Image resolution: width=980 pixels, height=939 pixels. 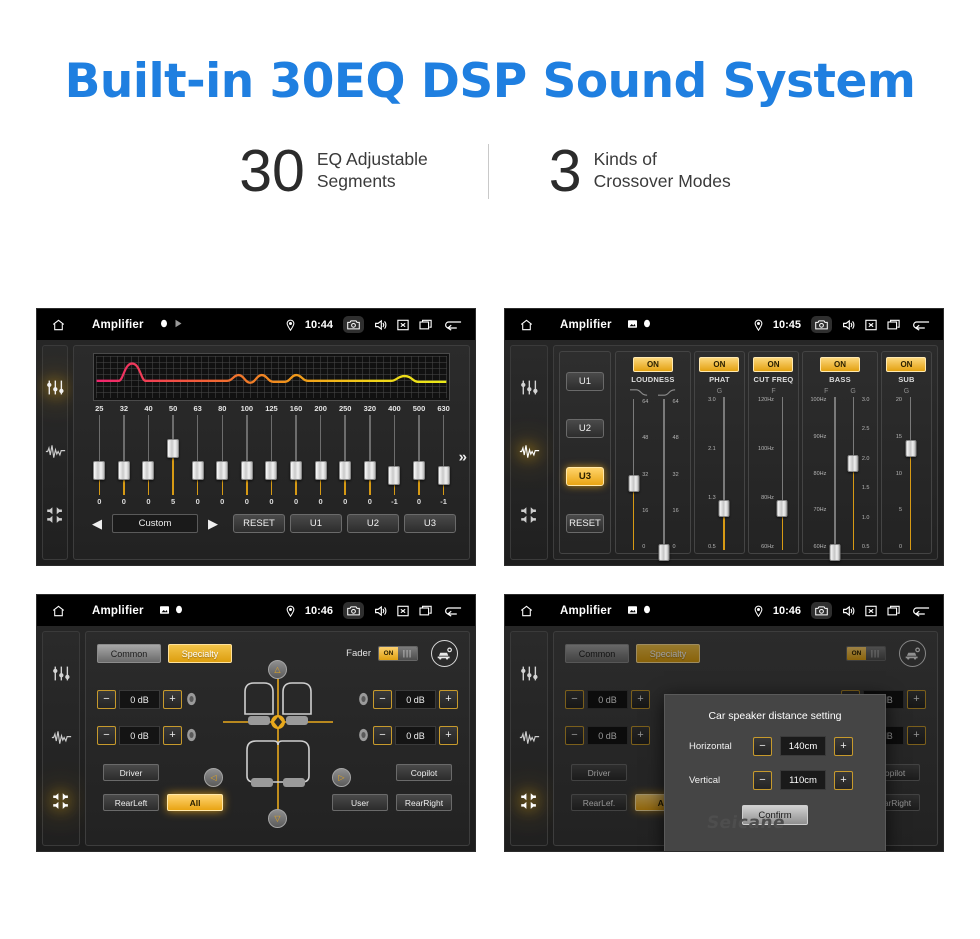 I want to click on chevron-right-expander-icon: », so click(x=463, y=456).